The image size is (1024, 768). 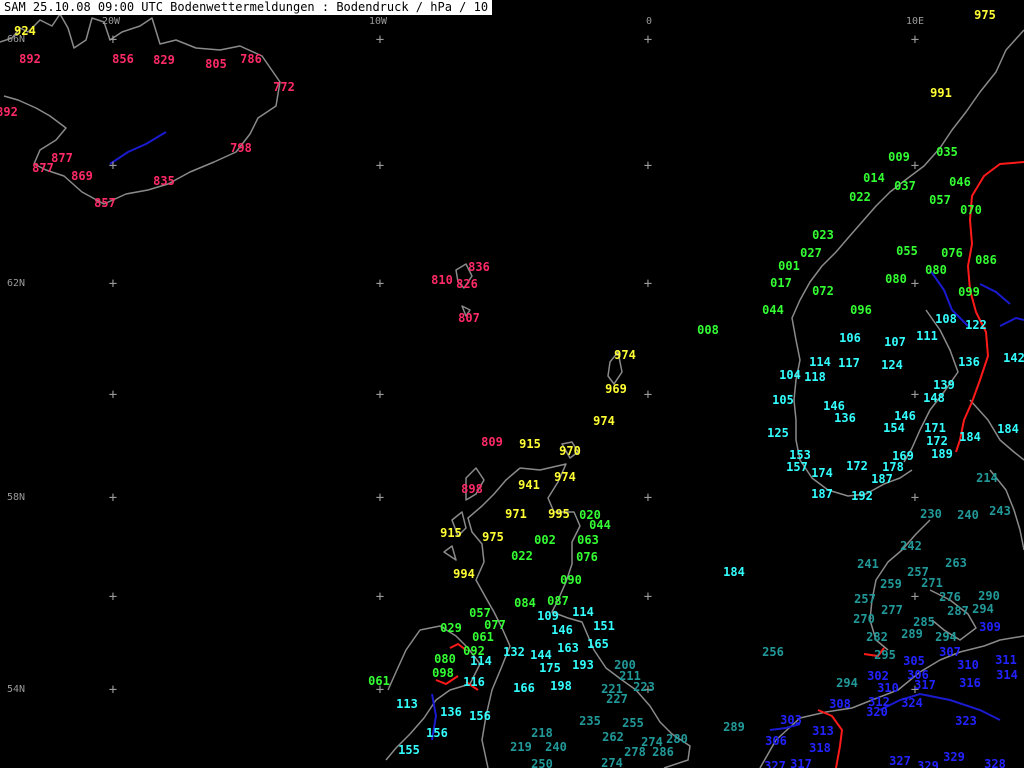 I want to click on station-pressure-label: 171, so click(x=935, y=428).